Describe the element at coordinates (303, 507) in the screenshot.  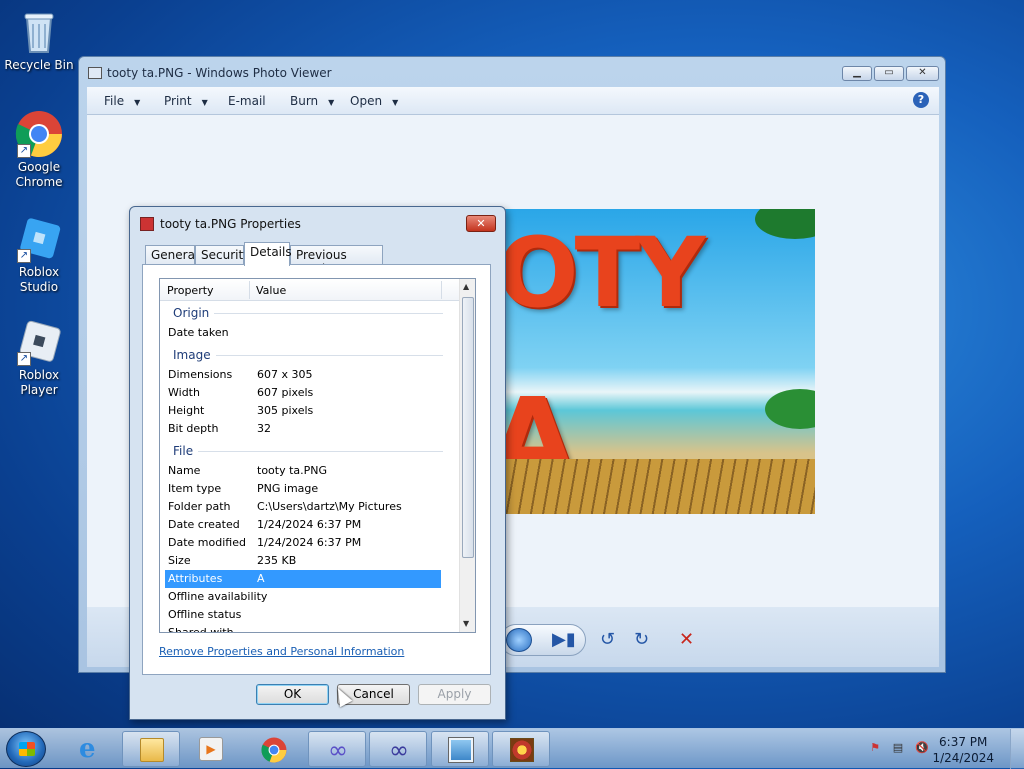
I see `list-item: Folder path C:\Users\dartz\My Pictures` at that location.